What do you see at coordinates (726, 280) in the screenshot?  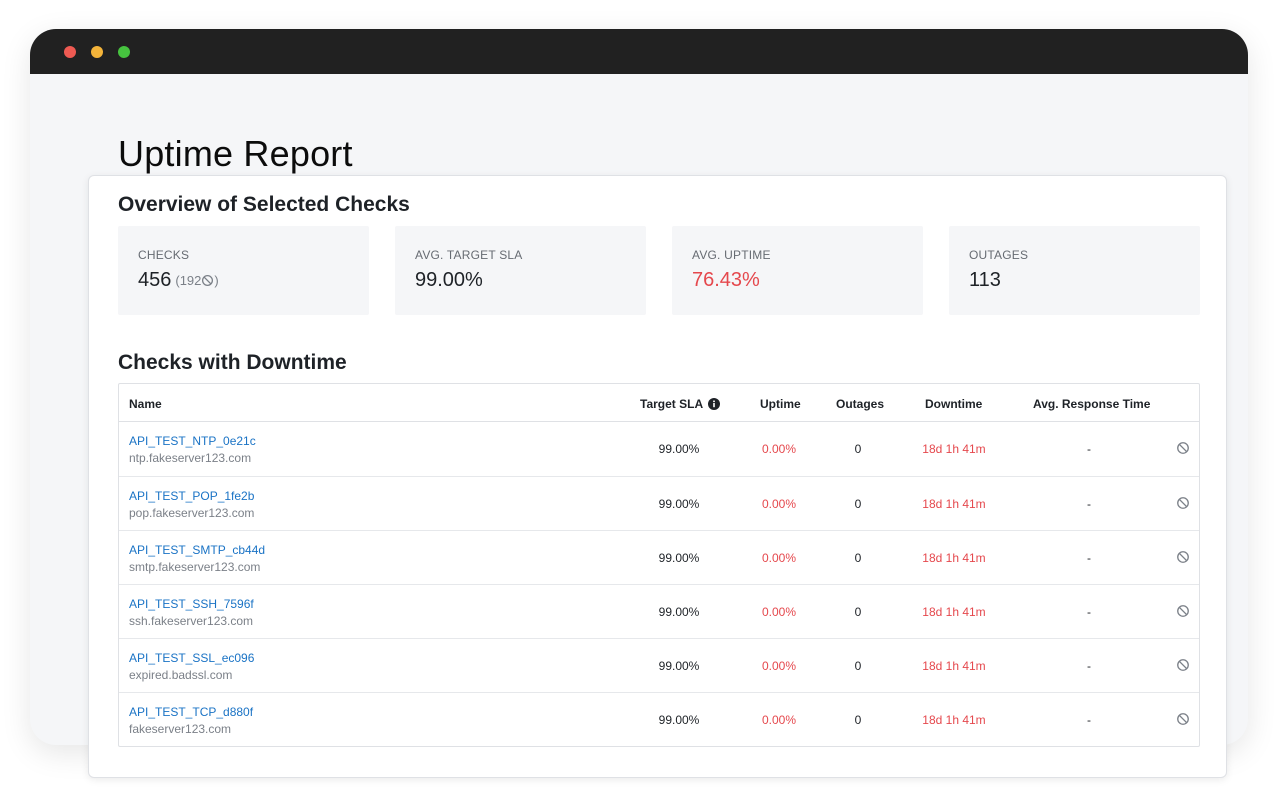 I see `stat-value: 76.43%` at bounding box center [726, 280].